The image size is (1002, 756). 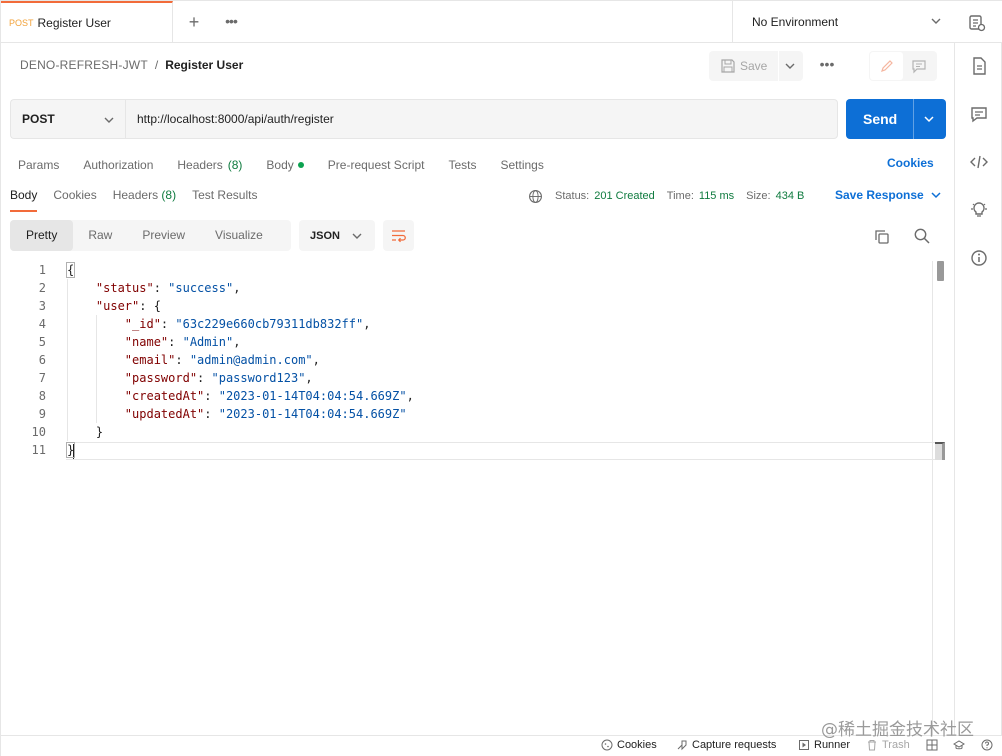 What do you see at coordinates (38, 119) in the screenshot?
I see `http-method-label: POST` at bounding box center [38, 119].